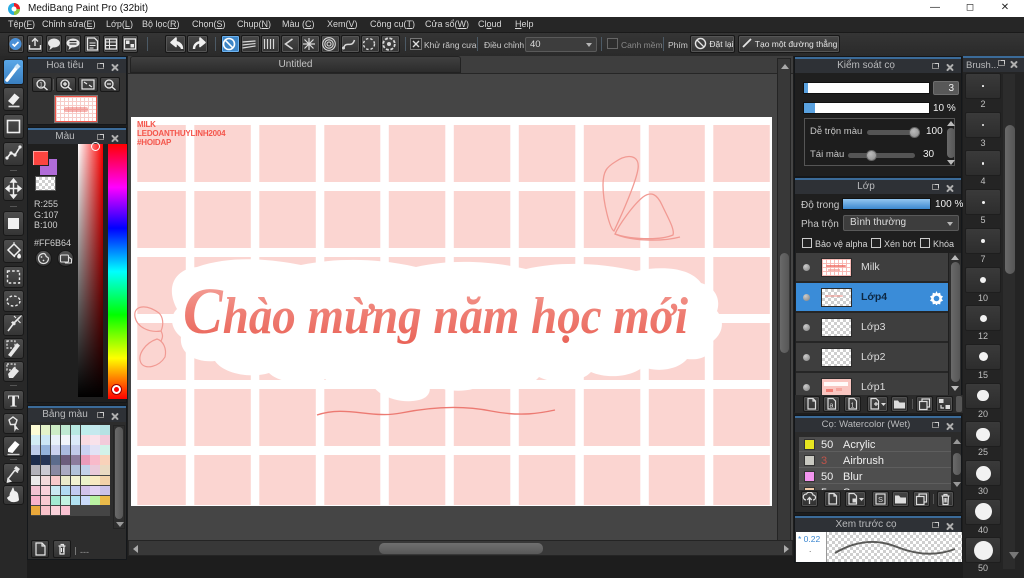 The image size is (1024, 578). What do you see at coordinates (853, 406) in the screenshot?
I see `svg-text: 1` at bounding box center [853, 406].